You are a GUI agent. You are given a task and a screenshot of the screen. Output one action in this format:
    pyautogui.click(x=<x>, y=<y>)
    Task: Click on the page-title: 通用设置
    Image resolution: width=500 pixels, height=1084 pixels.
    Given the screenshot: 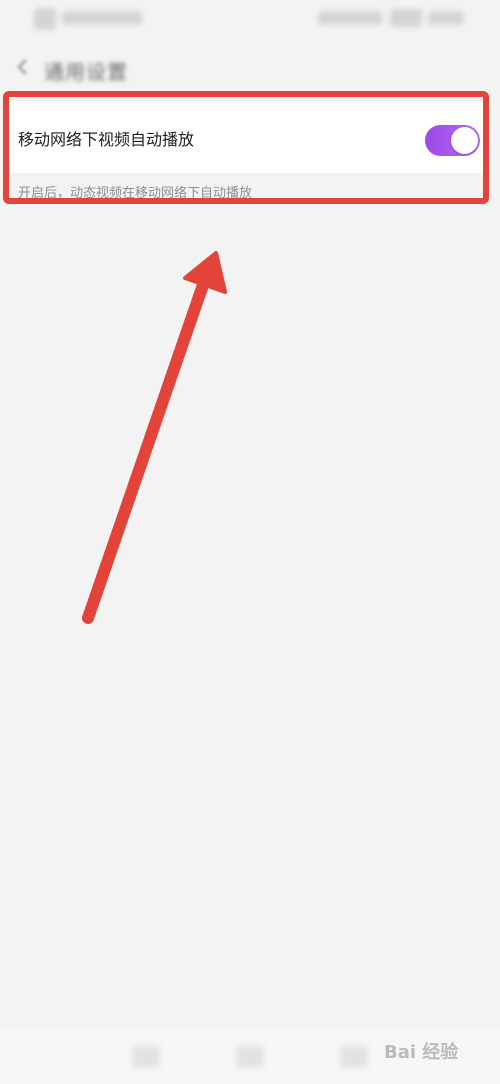 What is the action you would take?
    pyautogui.click(x=86, y=72)
    